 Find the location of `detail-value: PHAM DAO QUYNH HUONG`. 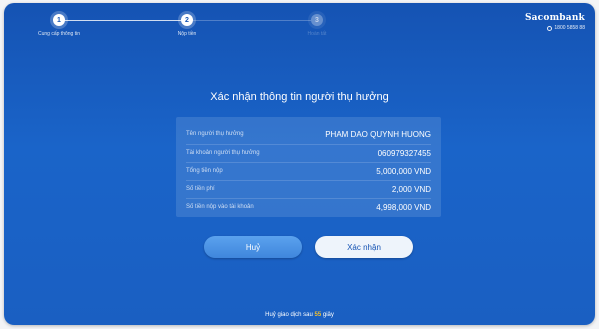

detail-value: PHAM DAO QUYNH HUONG is located at coordinates (378, 134).